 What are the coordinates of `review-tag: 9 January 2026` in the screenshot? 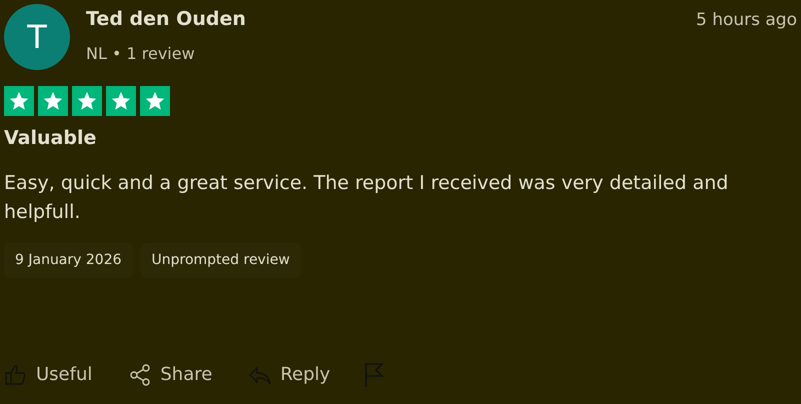 It's located at (68, 260).